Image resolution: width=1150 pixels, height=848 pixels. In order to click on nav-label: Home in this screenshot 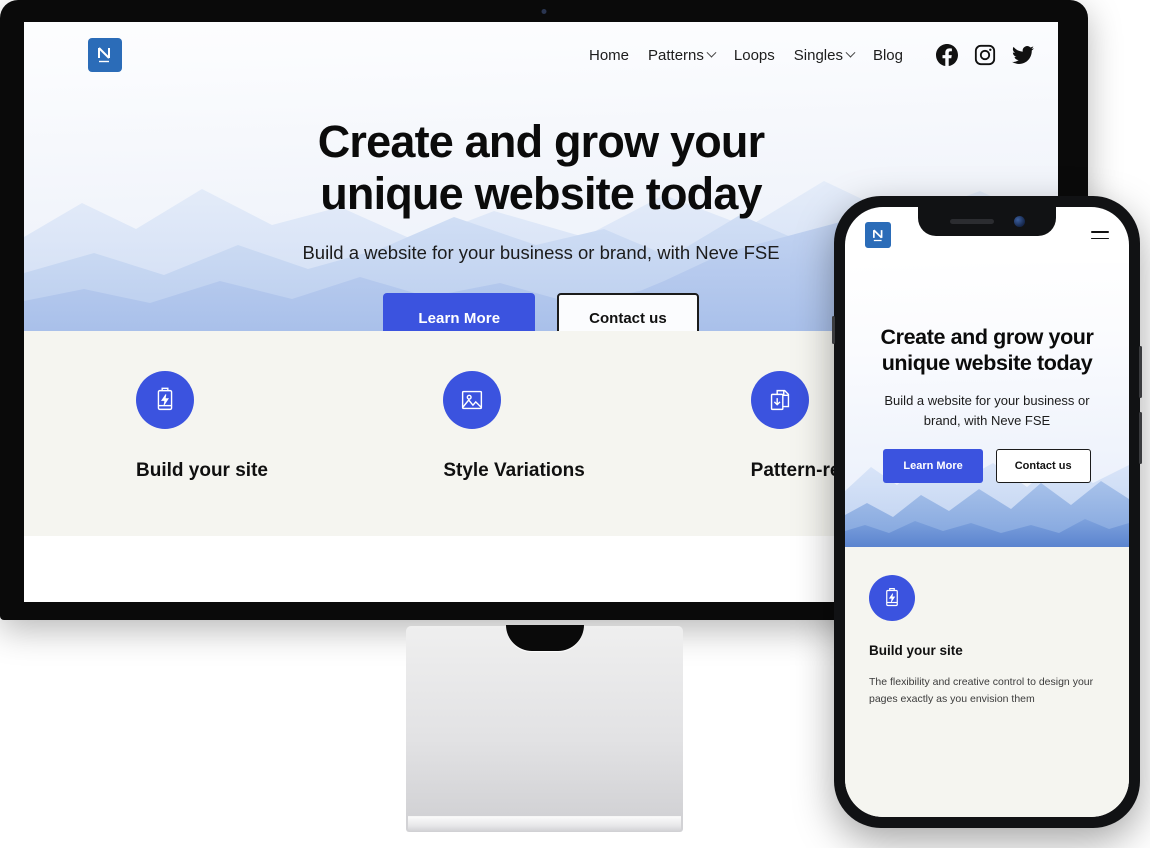, I will do `click(609, 55)`.